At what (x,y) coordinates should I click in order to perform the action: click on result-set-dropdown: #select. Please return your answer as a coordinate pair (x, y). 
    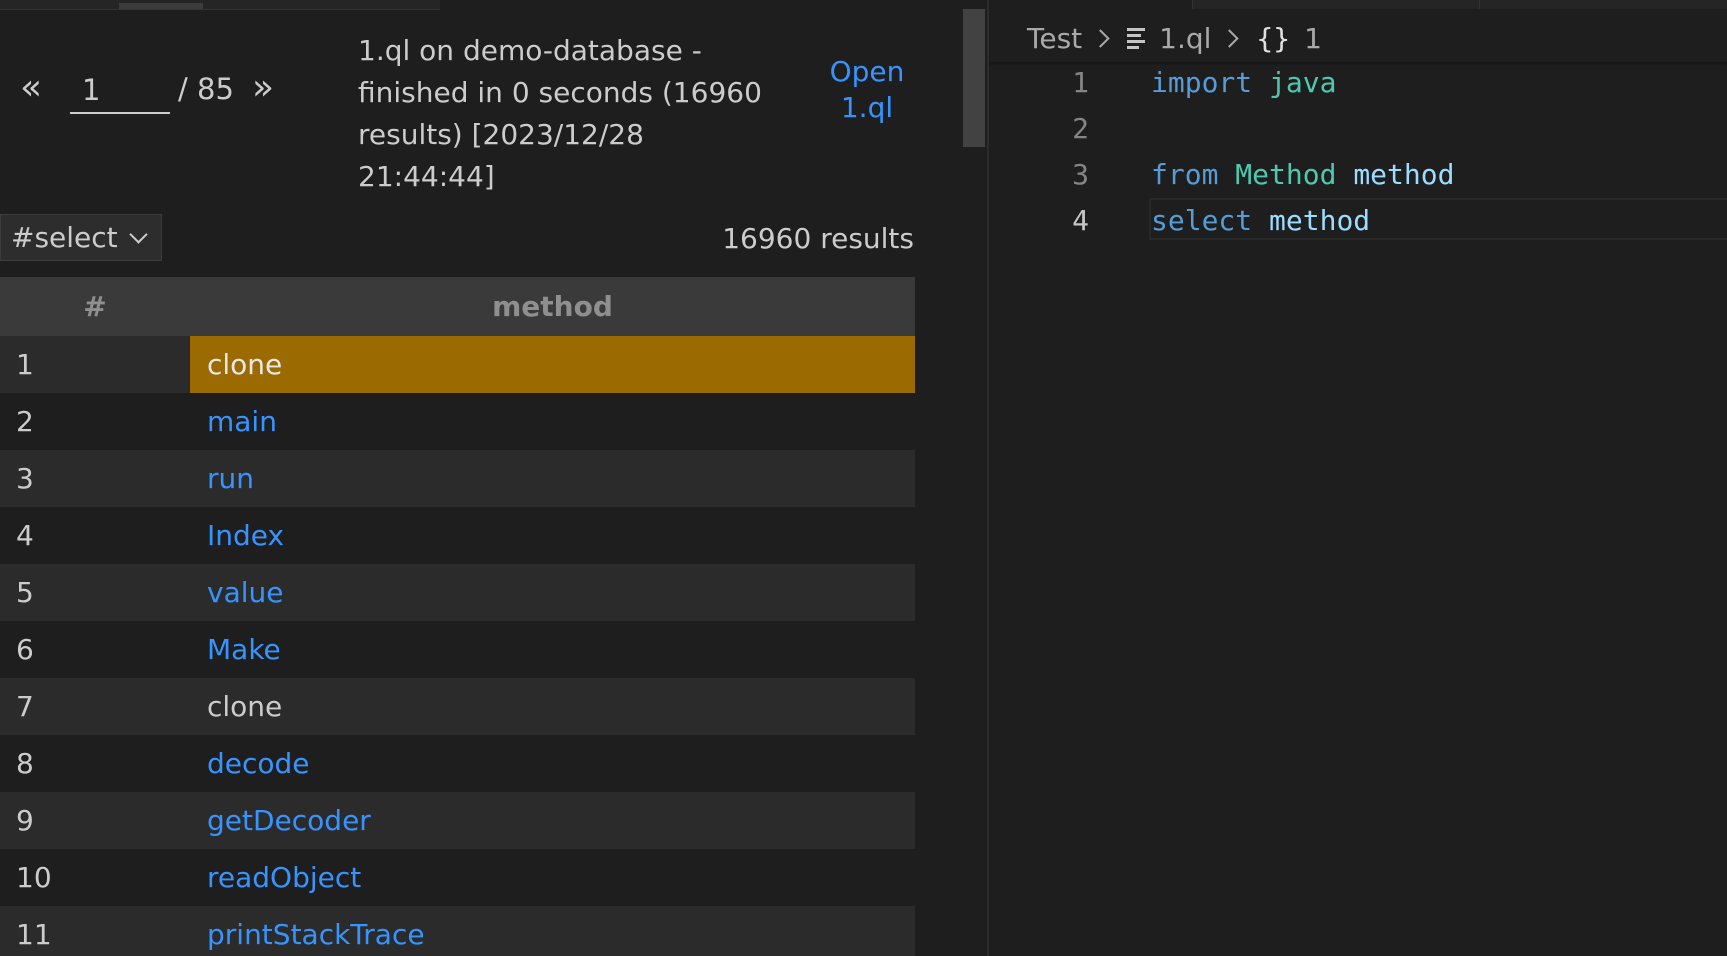
    Looking at the image, I should click on (81, 237).